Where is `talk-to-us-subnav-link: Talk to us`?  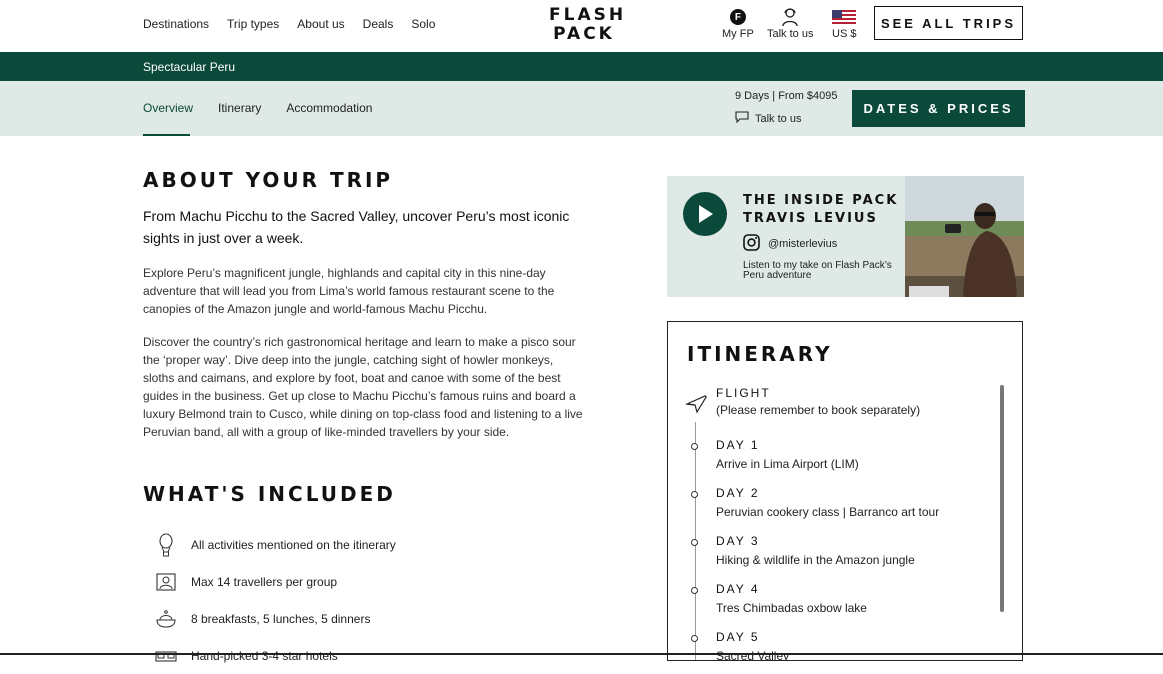 talk-to-us-subnav-link: Talk to us is located at coordinates (768, 118).